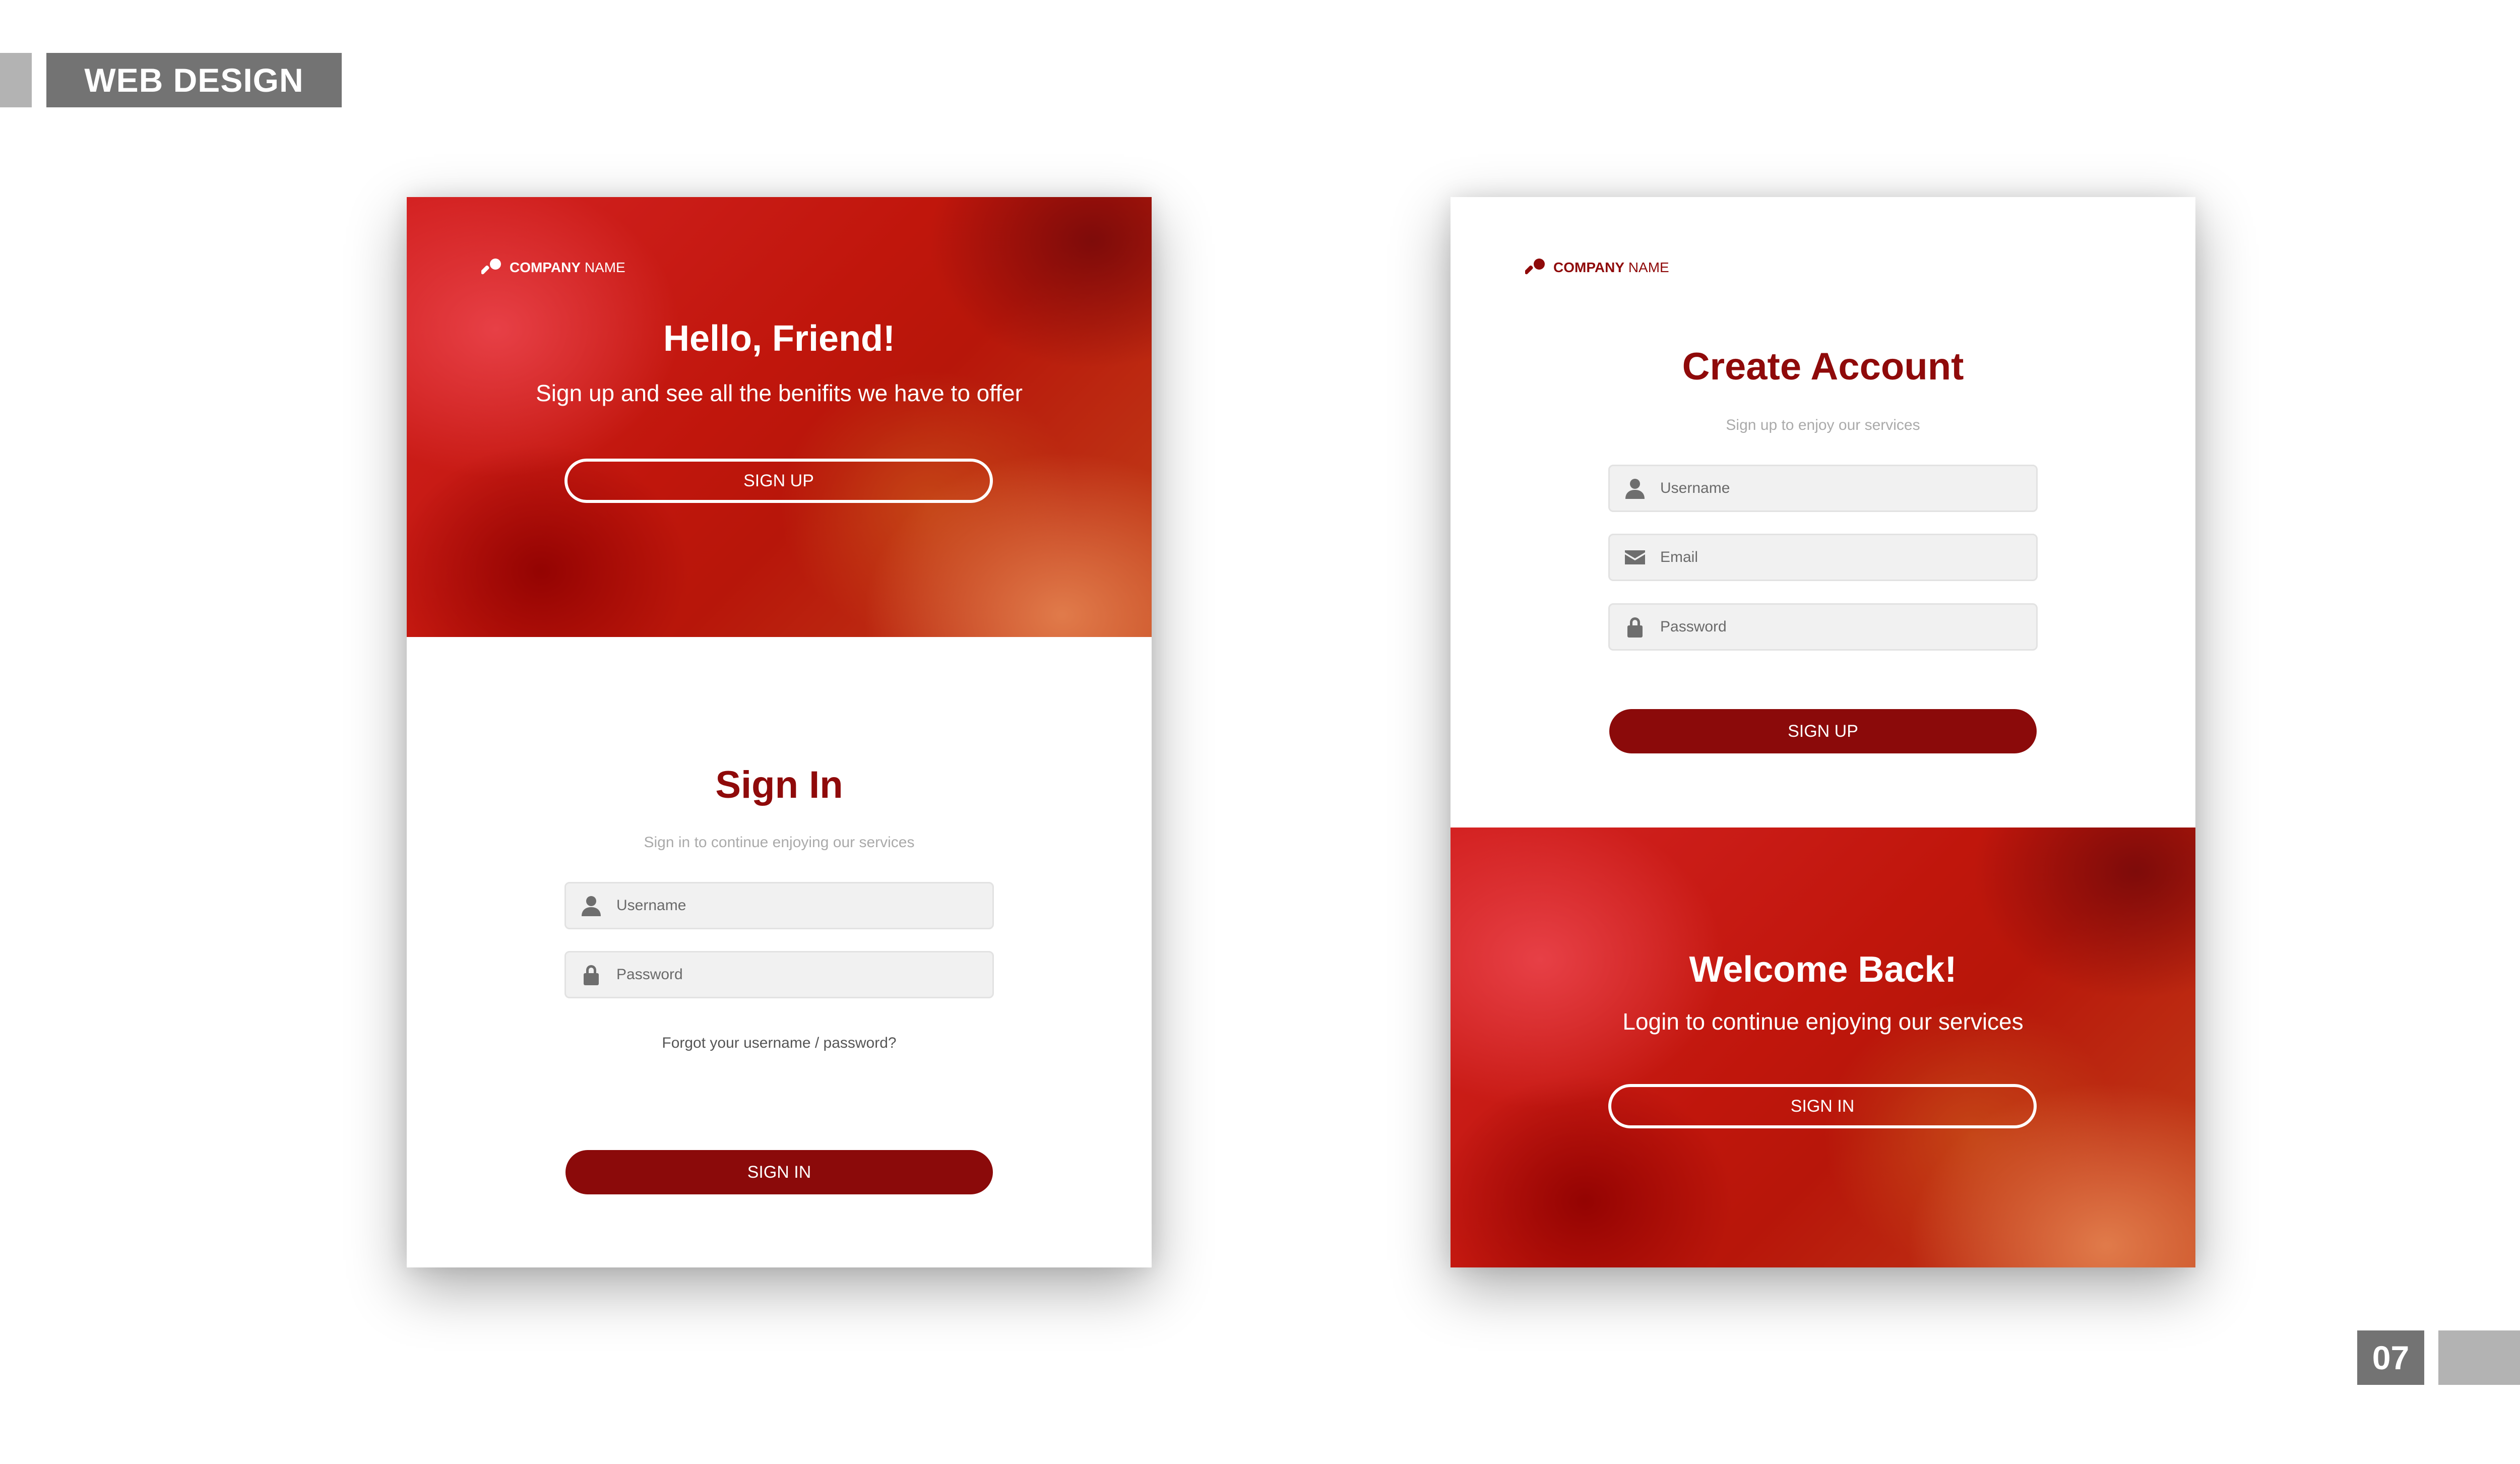 The image size is (2520, 1464). Describe the element at coordinates (1823, 557) in the screenshot. I see `email-field: Email` at that location.